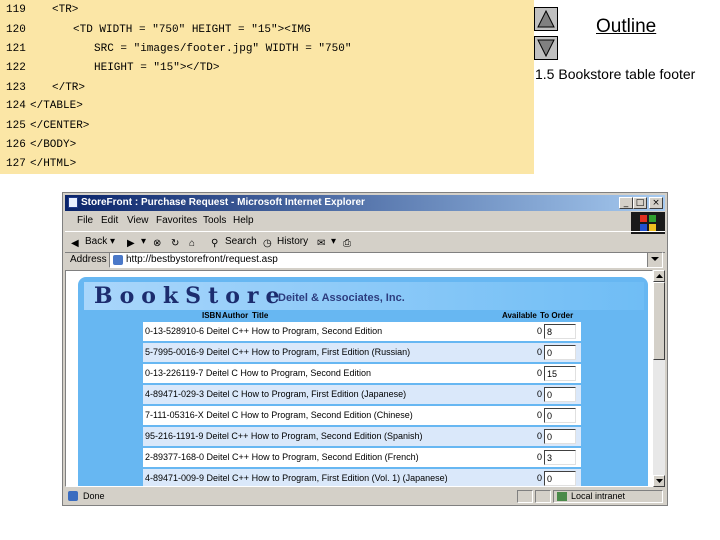  What do you see at coordinates (202, 259) in the screenshot?
I see `address-url: http://bestbystorefront/request.asp` at bounding box center [202, 259].